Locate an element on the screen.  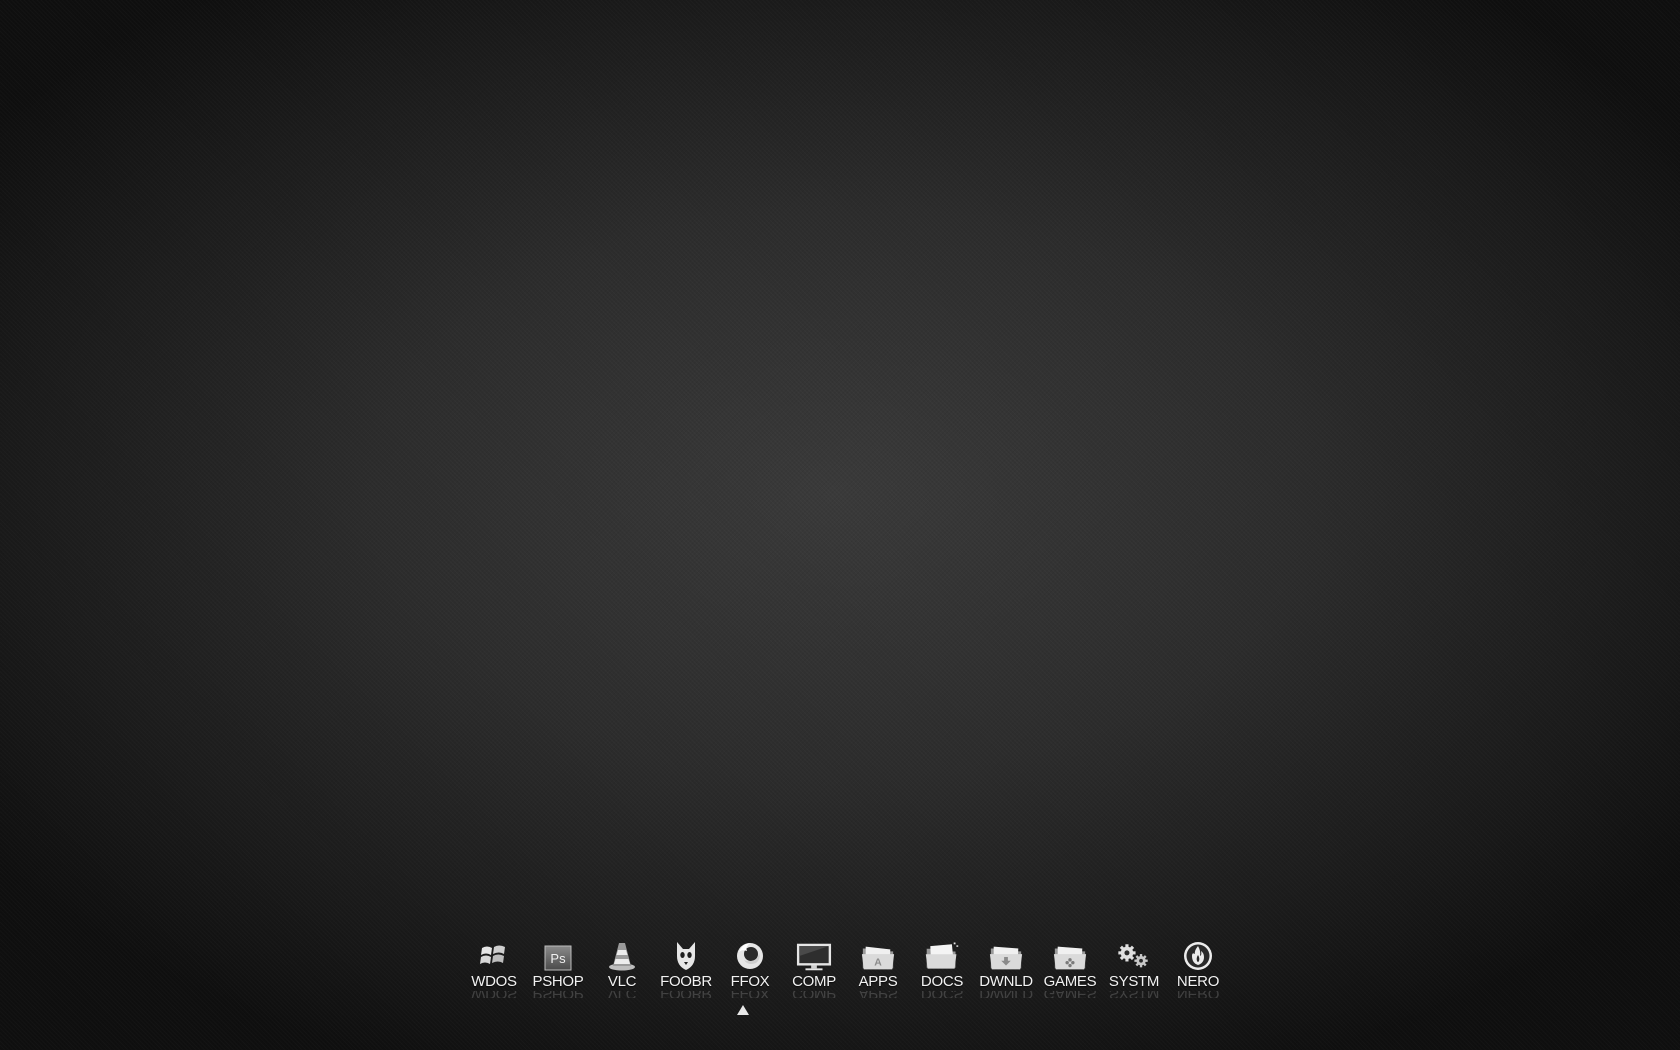
foobar-icon is located at coordinates (686, 956).